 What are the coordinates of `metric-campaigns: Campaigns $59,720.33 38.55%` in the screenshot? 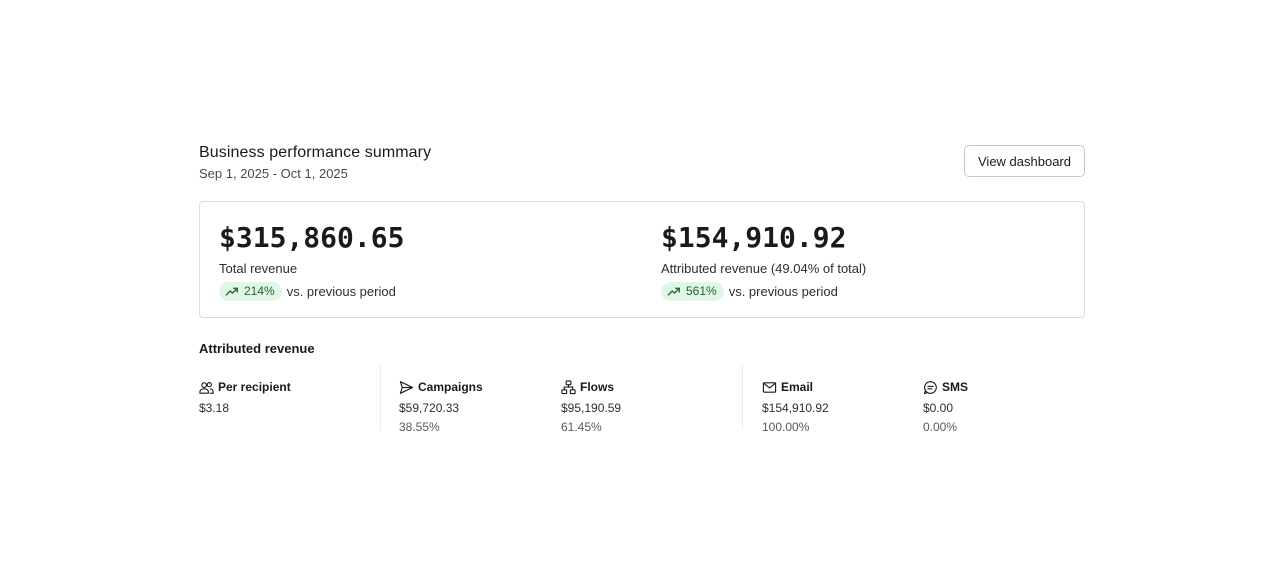 It's located at (441, 406).